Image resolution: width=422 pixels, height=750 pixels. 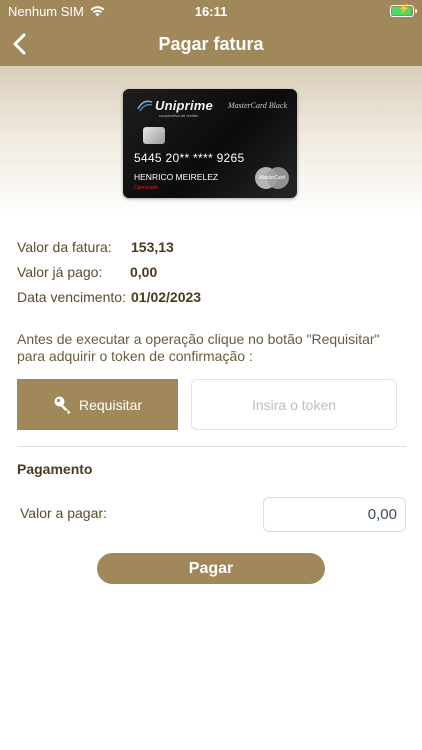 I want to click on card-holder: HENRICO MEIRELEZ, so click(x=176, y=177).